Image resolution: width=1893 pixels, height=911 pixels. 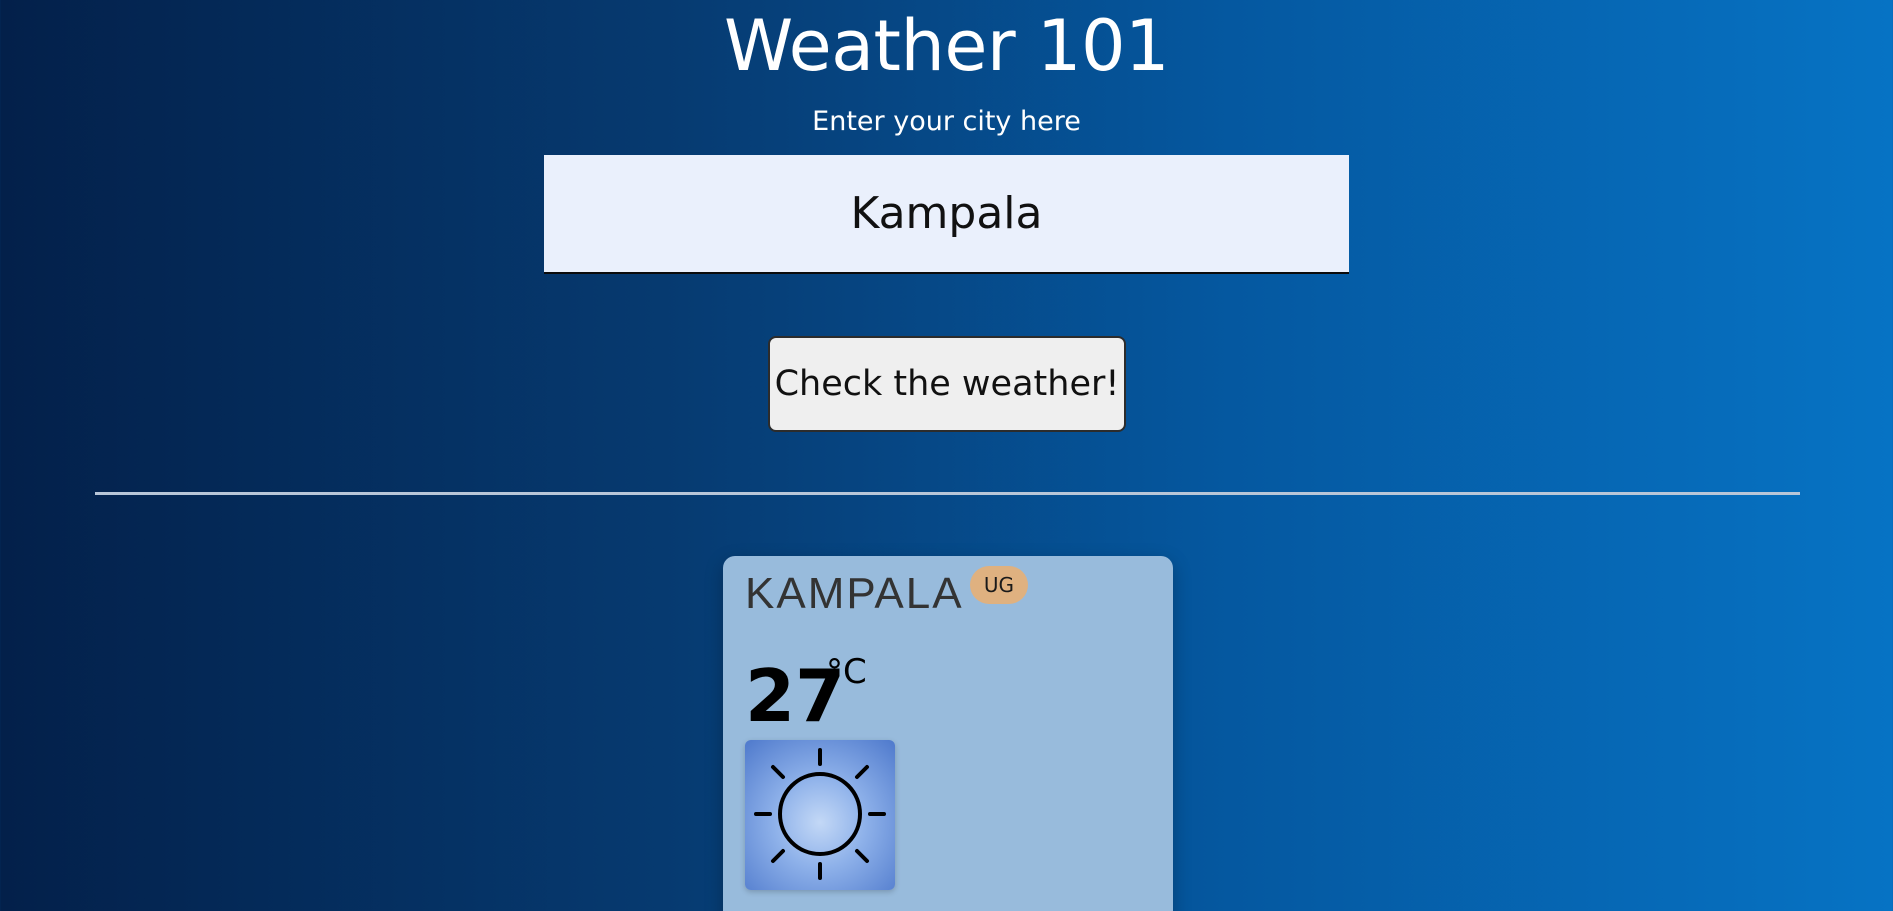 I want to click on weather-card: KAMPALA UG 27 °C, so click(x=948, y=733).